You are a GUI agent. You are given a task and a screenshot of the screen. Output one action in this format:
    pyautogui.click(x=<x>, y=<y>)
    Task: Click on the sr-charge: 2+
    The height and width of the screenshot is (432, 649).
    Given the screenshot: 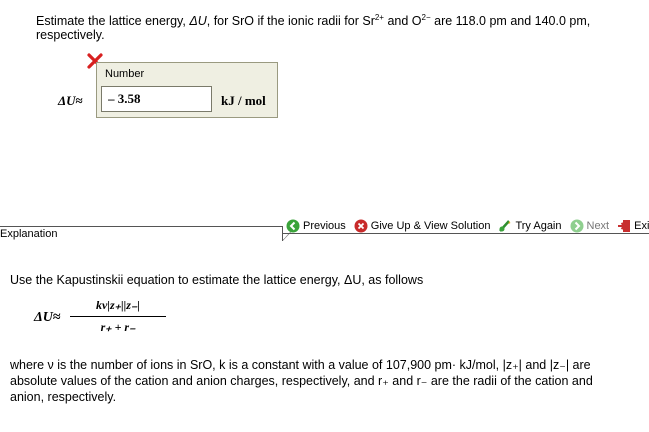 What is the action you would take?
    pyautogui.click(x=379, y=17)
    